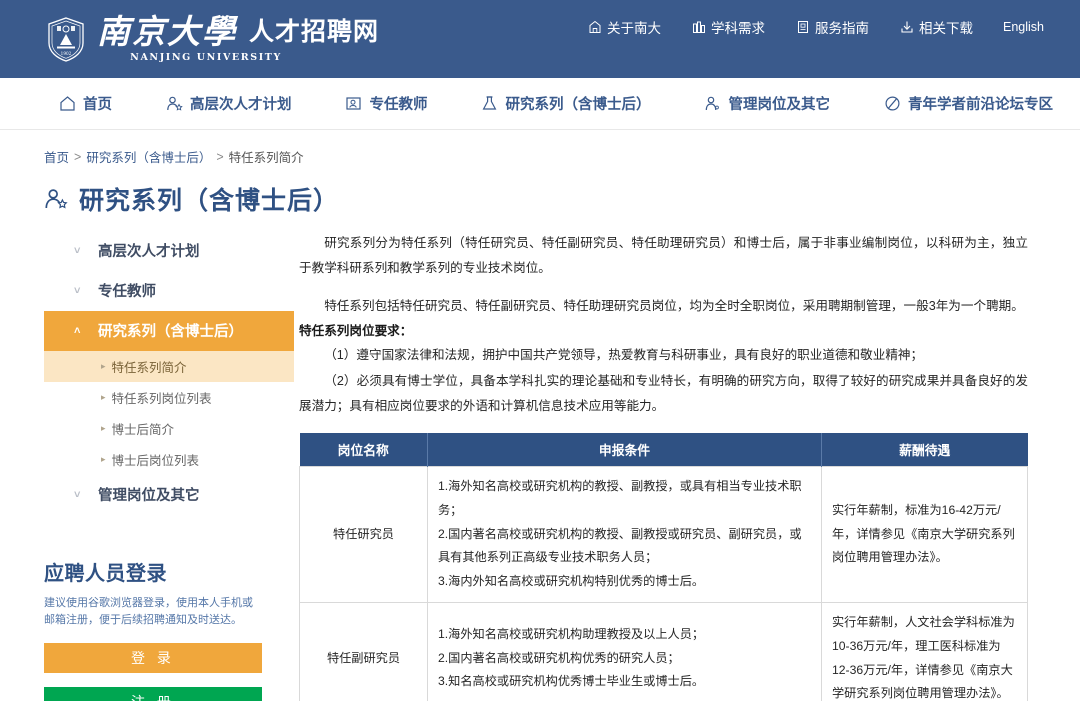 The image size is (1080, 701). I want to click on nav-item-young-scholars-forum: 青年学者前沿论坛专区, so click(968, 103).